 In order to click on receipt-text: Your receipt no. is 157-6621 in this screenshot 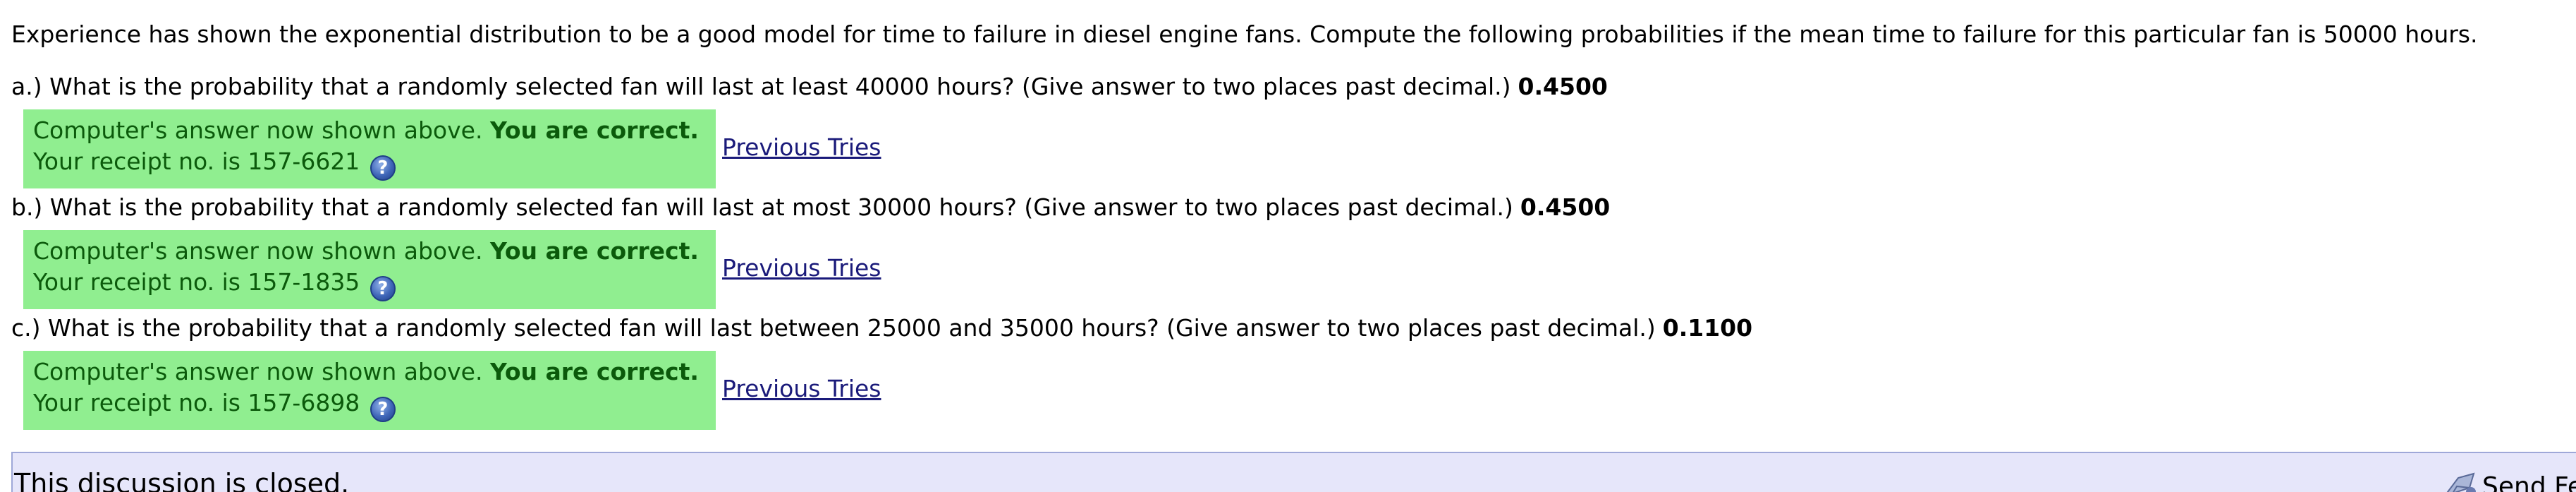, I will do `click(197, 162)`.